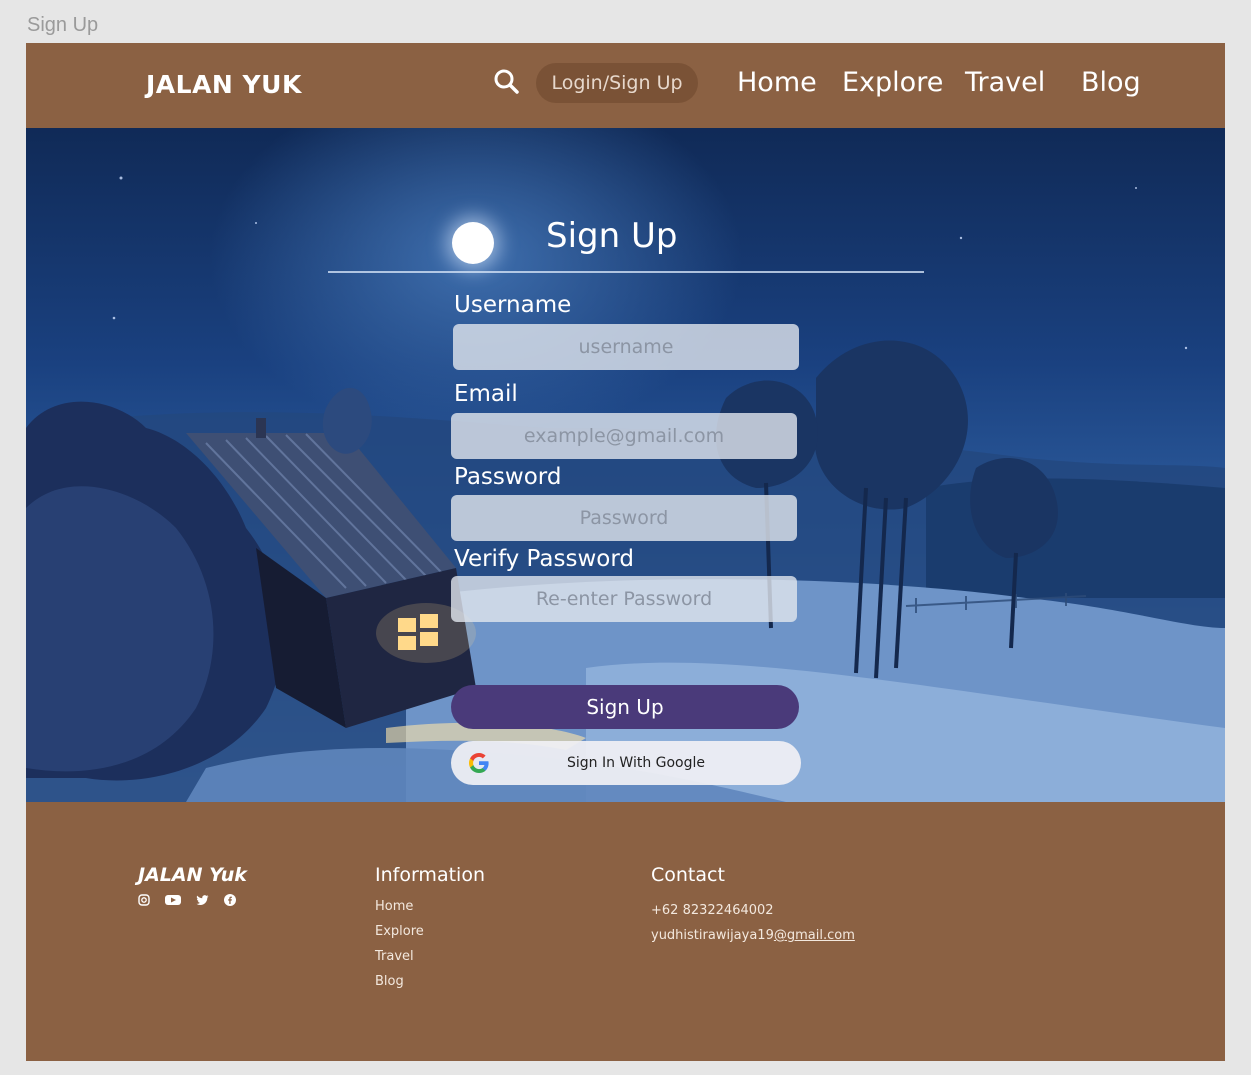  Describe the element at coordinates (688, 875) in the screenshot. I see `contact-heading: Contact` at that location.